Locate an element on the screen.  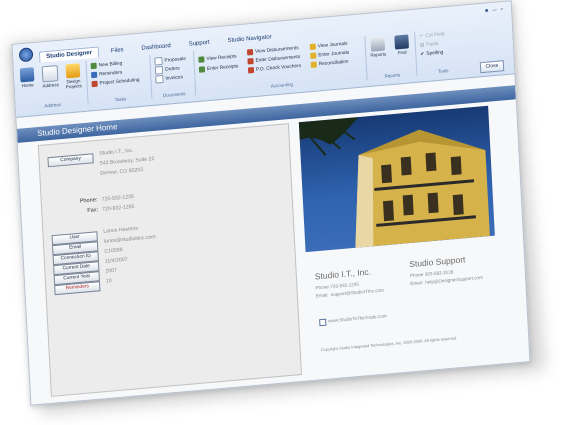
company-address-line1: 543 Broadway, Suite 22 is located at coordinates (127, 161).